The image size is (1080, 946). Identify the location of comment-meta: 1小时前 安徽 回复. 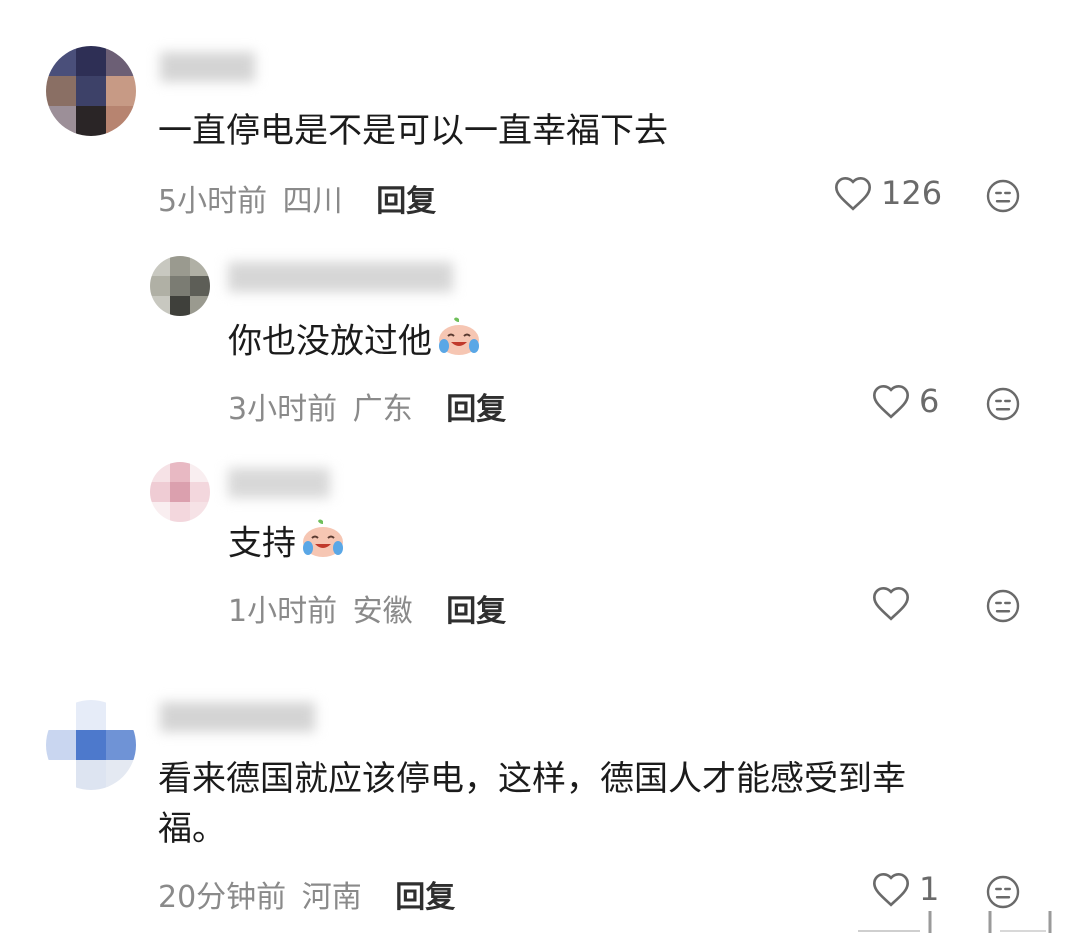
(367, 608).